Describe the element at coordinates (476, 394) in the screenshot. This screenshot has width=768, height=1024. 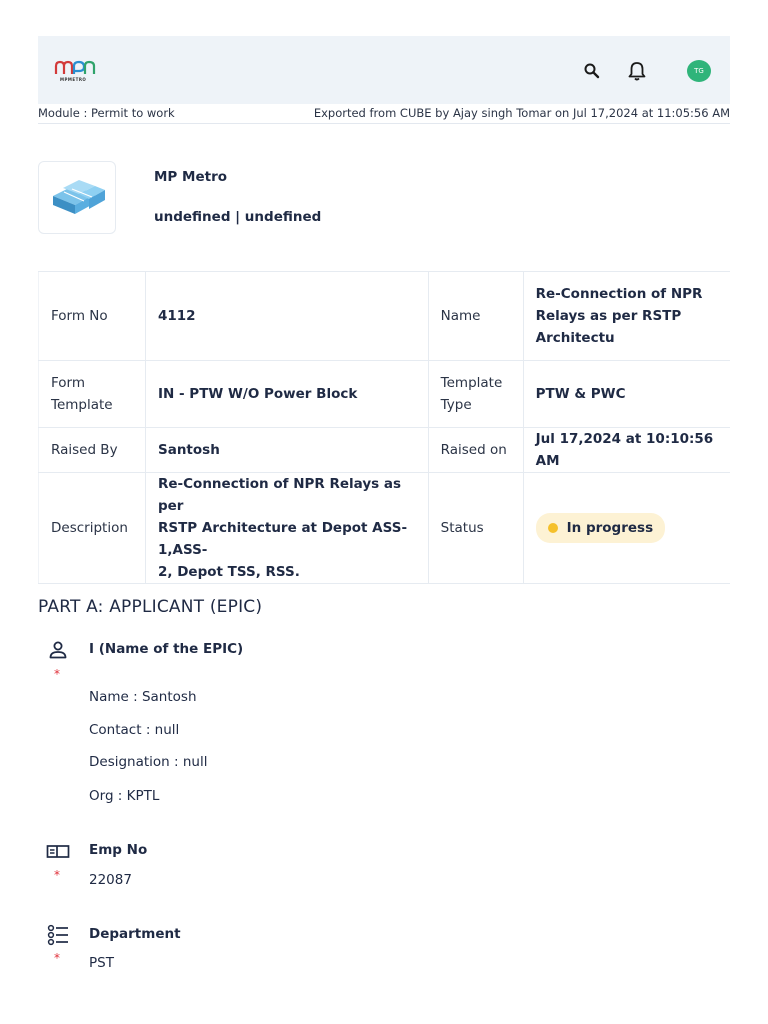
I see `template-type-label: Template Type` at that location.